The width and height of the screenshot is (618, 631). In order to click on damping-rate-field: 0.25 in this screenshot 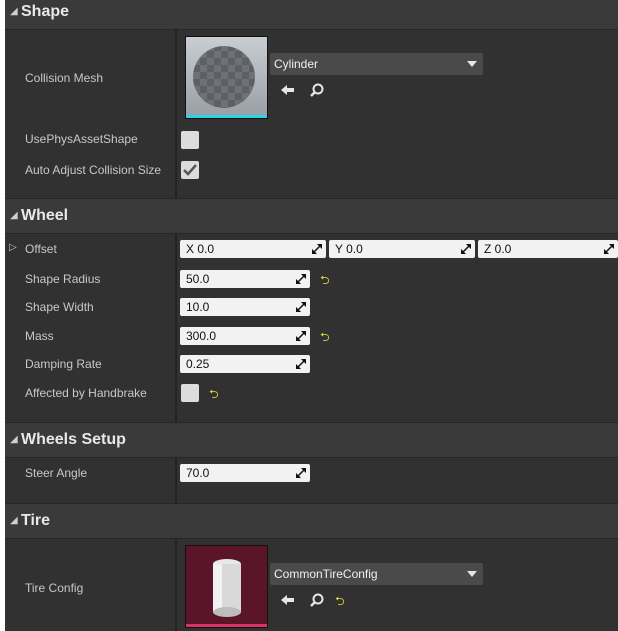, I will do `click(245, 364)`.